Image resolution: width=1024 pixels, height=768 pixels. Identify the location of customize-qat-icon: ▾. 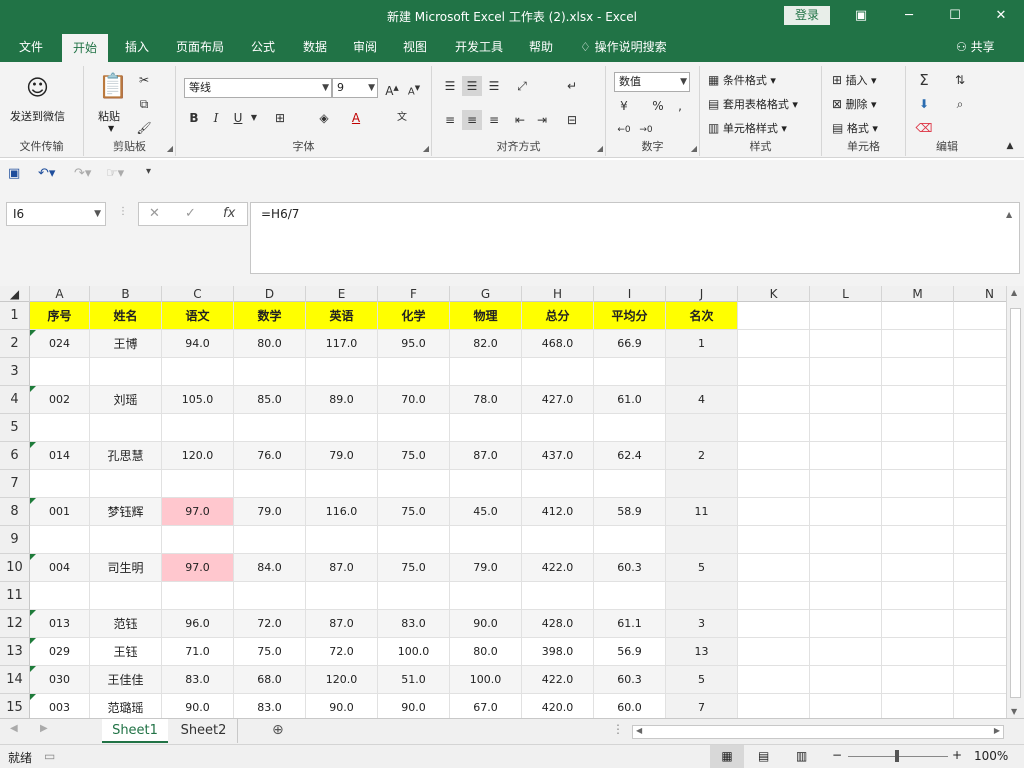
(148, 171).